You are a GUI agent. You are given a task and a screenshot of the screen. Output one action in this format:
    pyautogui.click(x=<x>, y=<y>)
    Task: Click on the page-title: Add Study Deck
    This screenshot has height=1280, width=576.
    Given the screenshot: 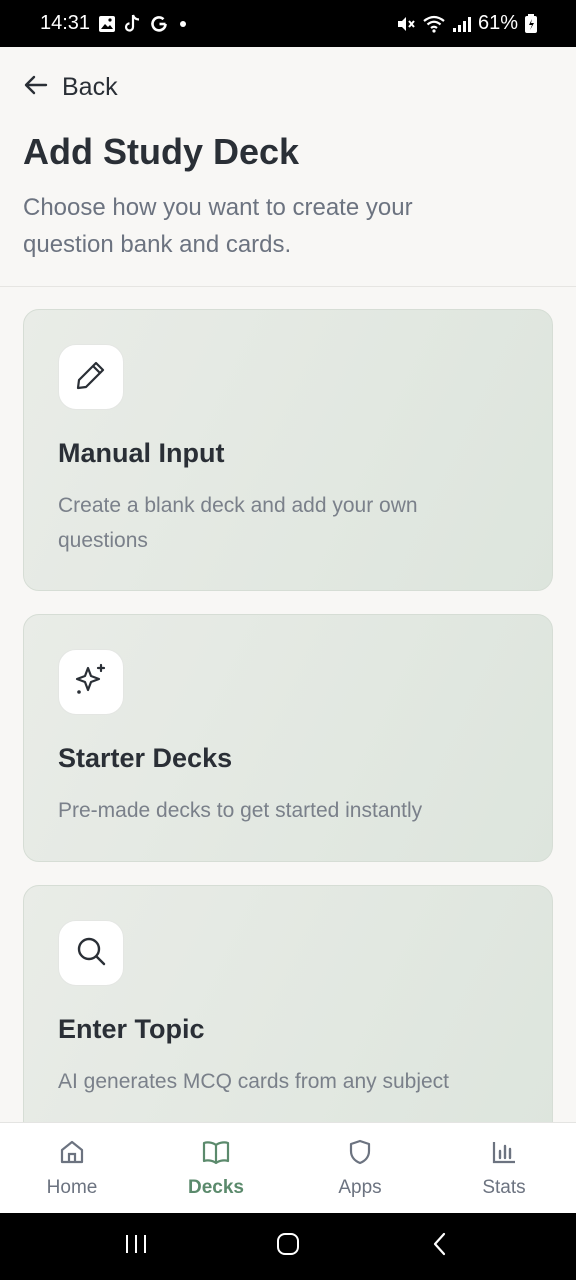 What is the action you would take?
    pyautogui.click(x=161, y=151)
    